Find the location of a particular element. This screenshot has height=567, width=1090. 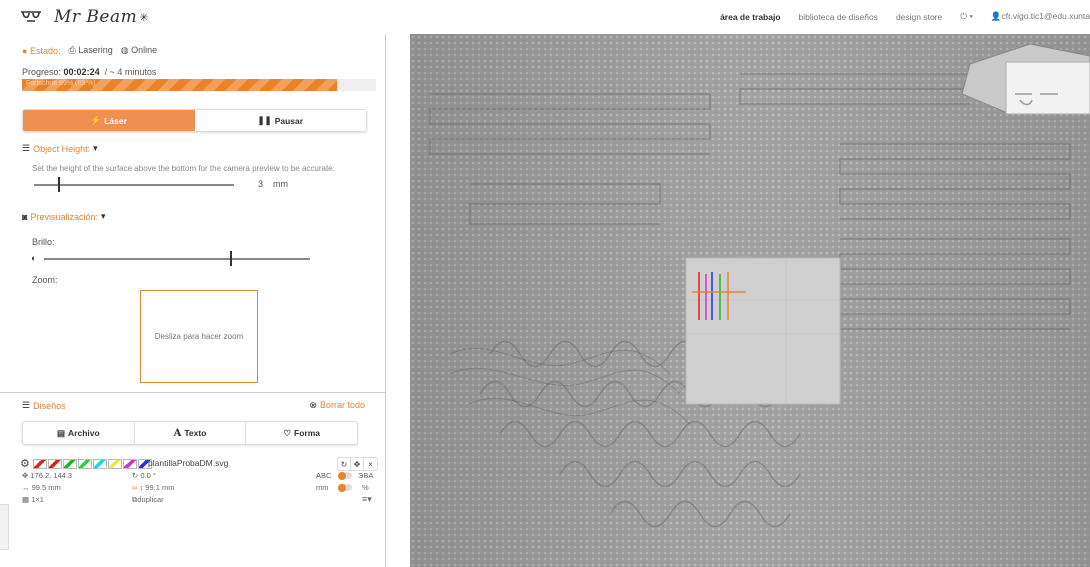

status-line: ● Estado: ⎙ Lasering ◍ Online is located at coordinates (89, 50).